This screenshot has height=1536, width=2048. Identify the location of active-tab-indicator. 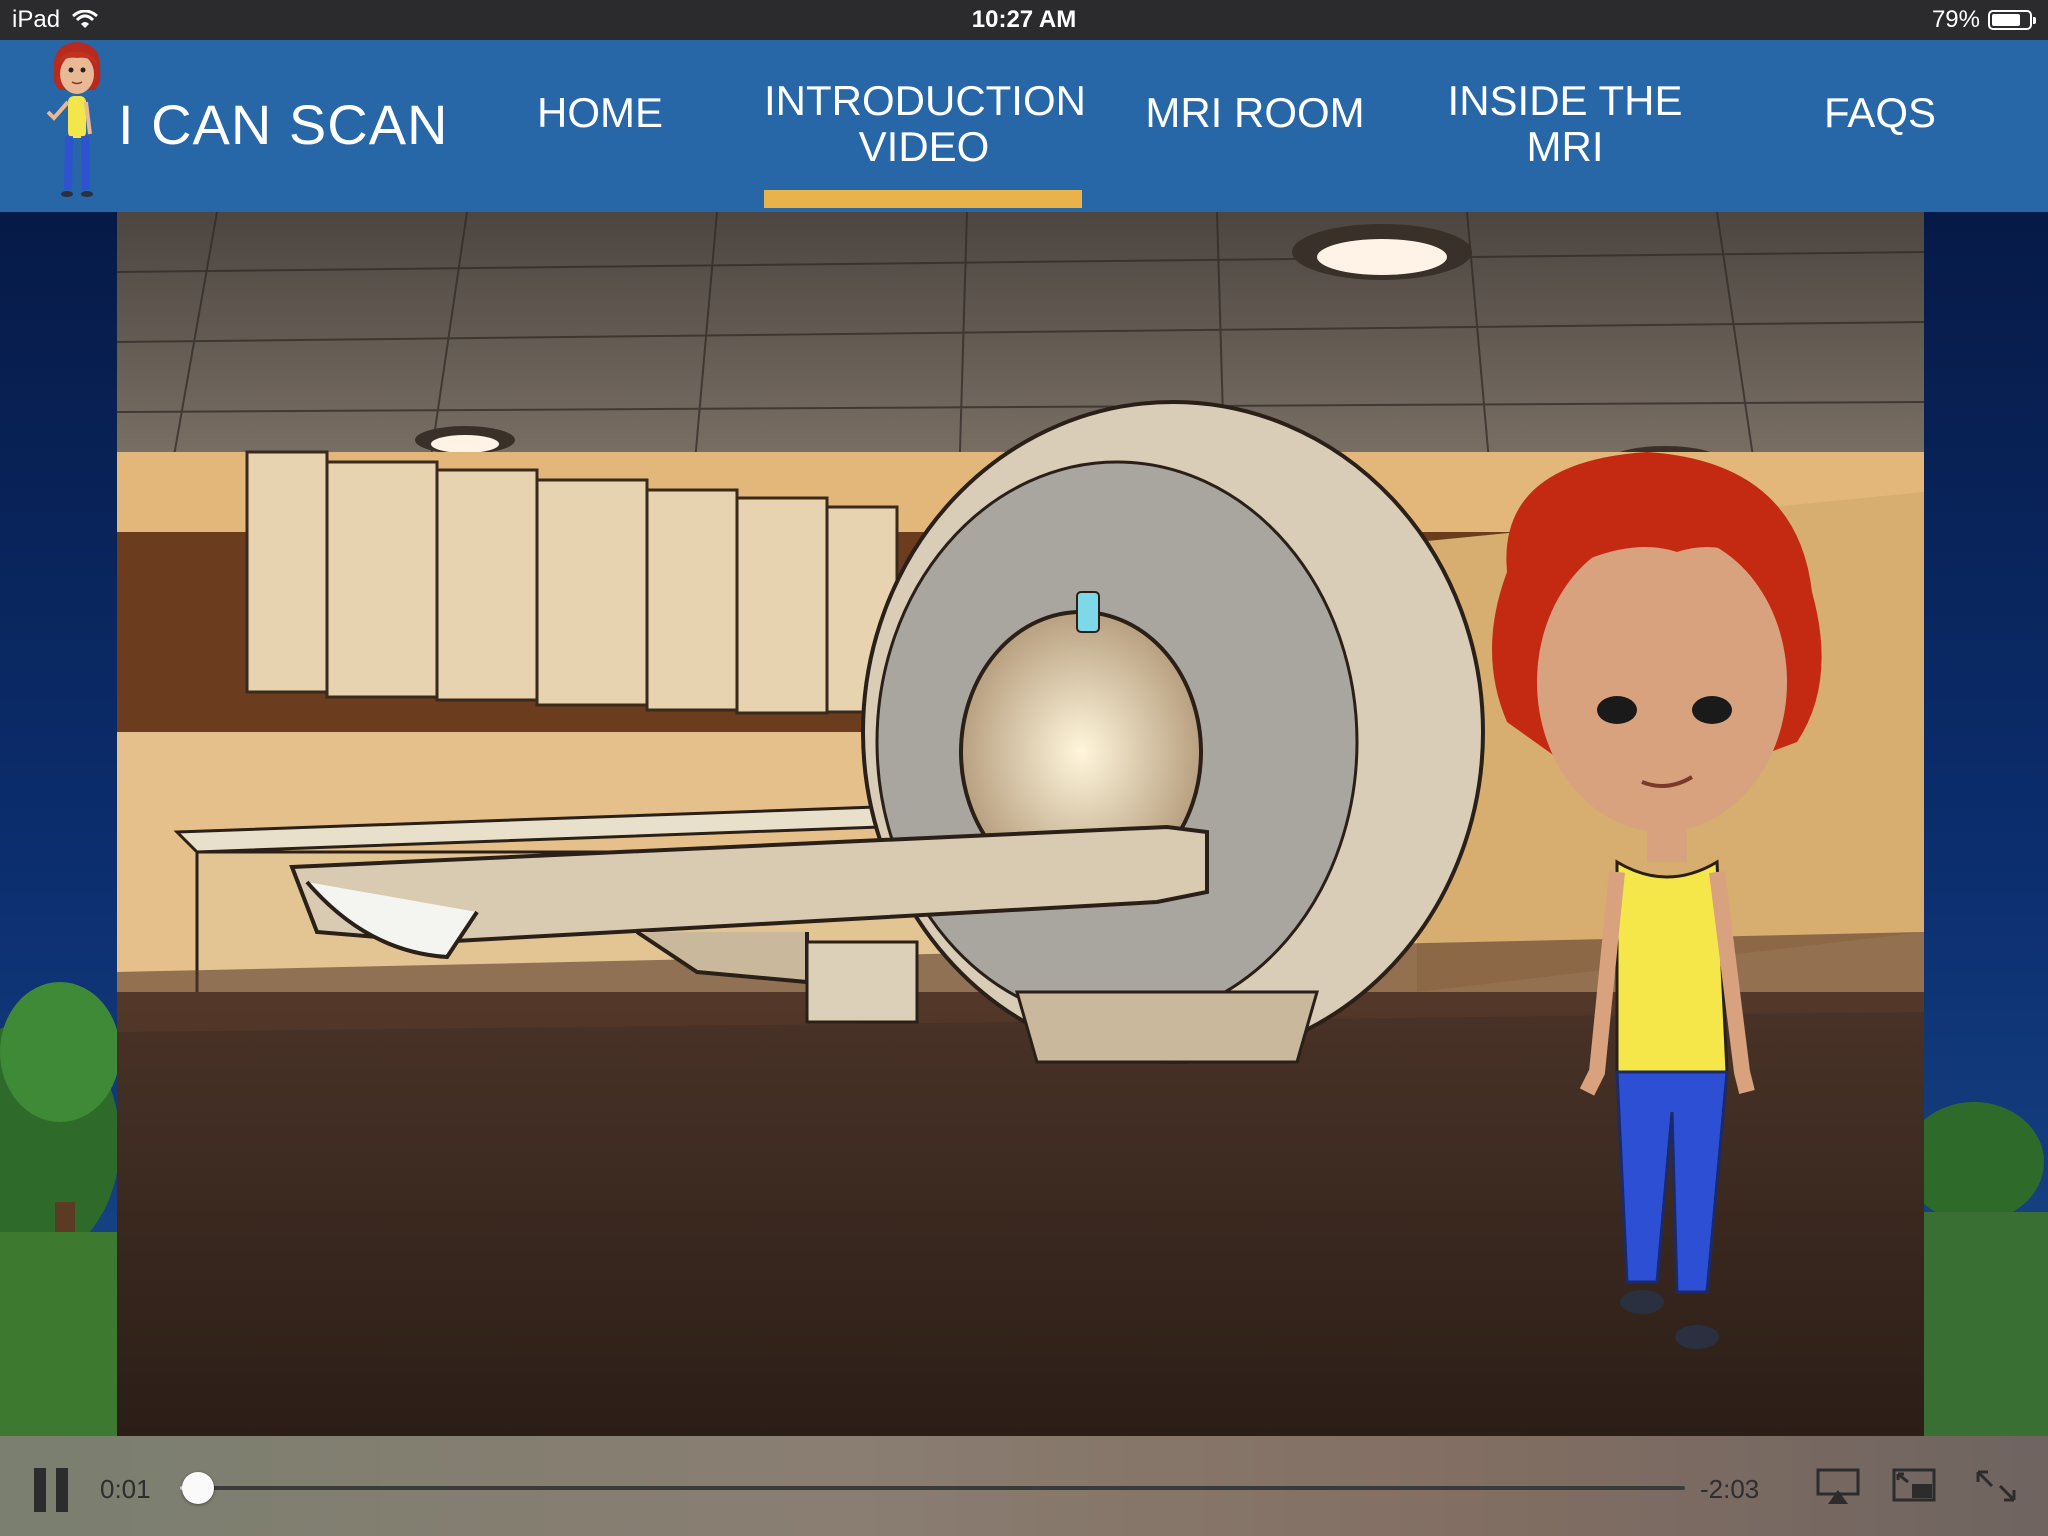
(923, 199).